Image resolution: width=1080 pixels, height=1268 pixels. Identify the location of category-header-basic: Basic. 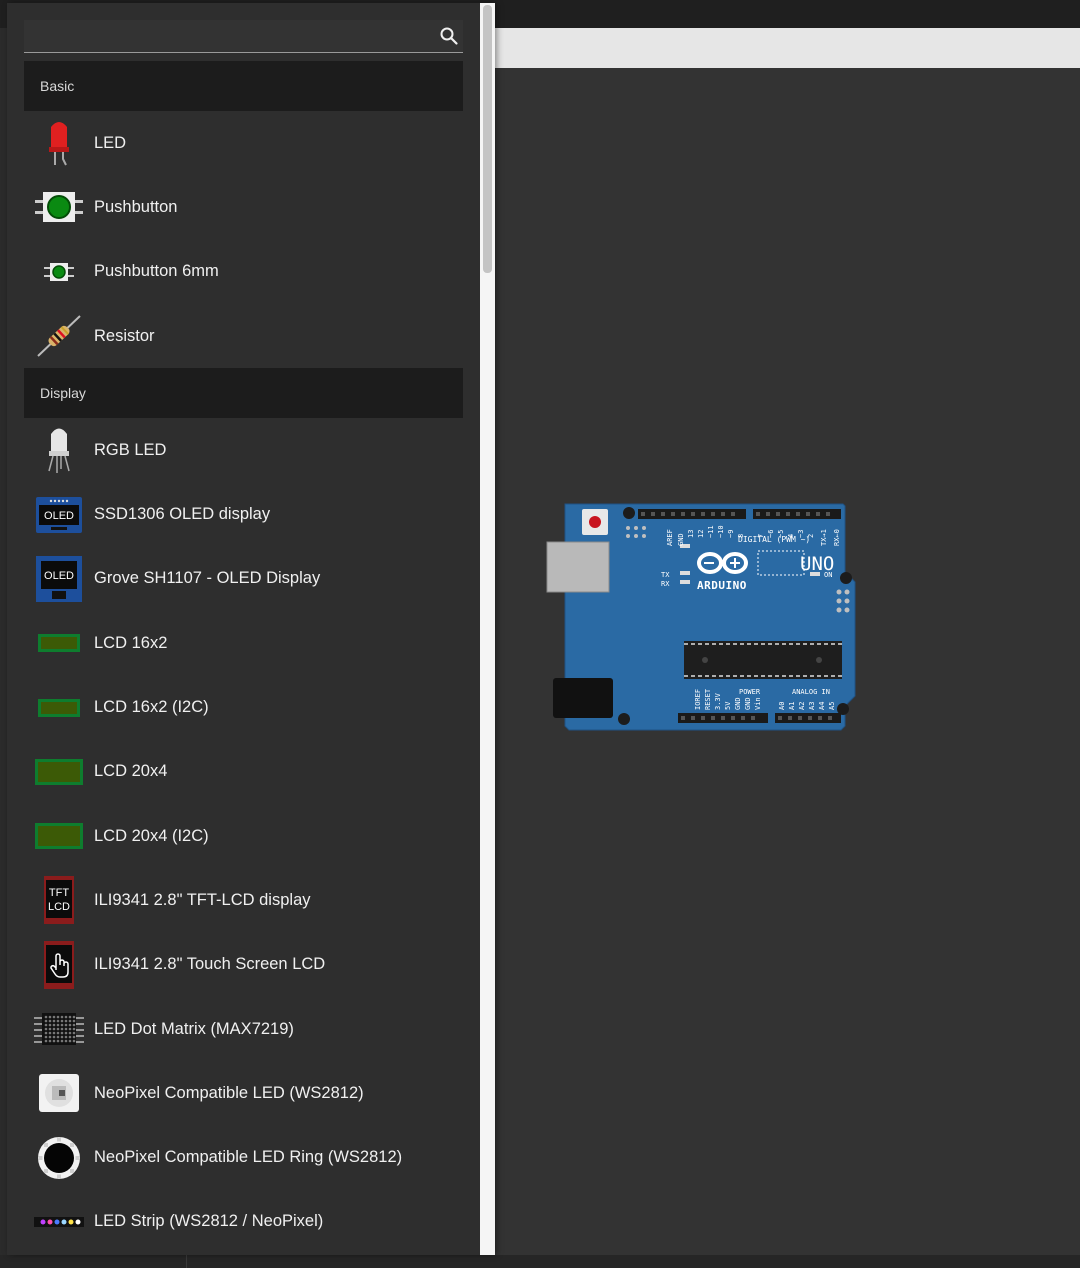
(243, 86).